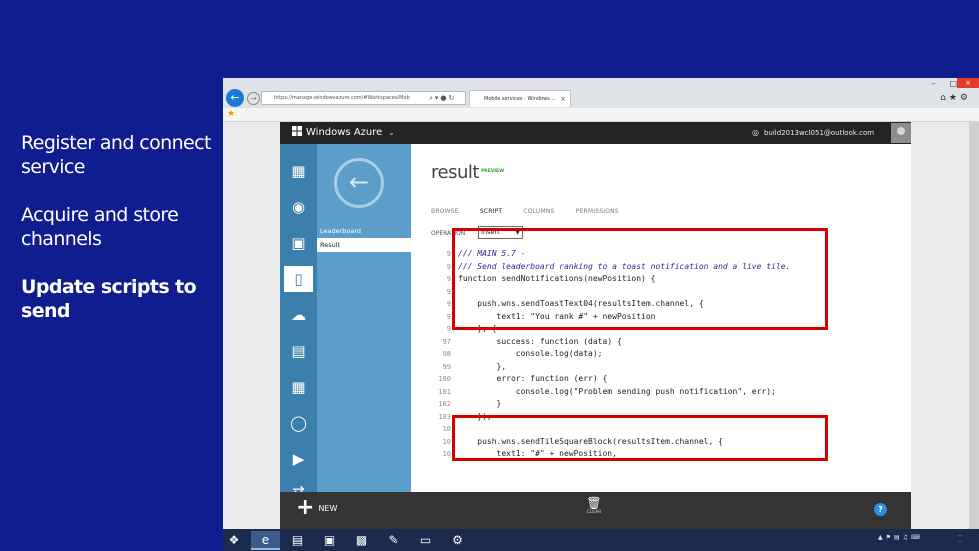 The image size is (979, 551). I want to click on service-icon-bar: ▦ ◉ ▣ ▯ ☁ ▤ ▦ ◯ ▶ ⇄, so click(298, 322).